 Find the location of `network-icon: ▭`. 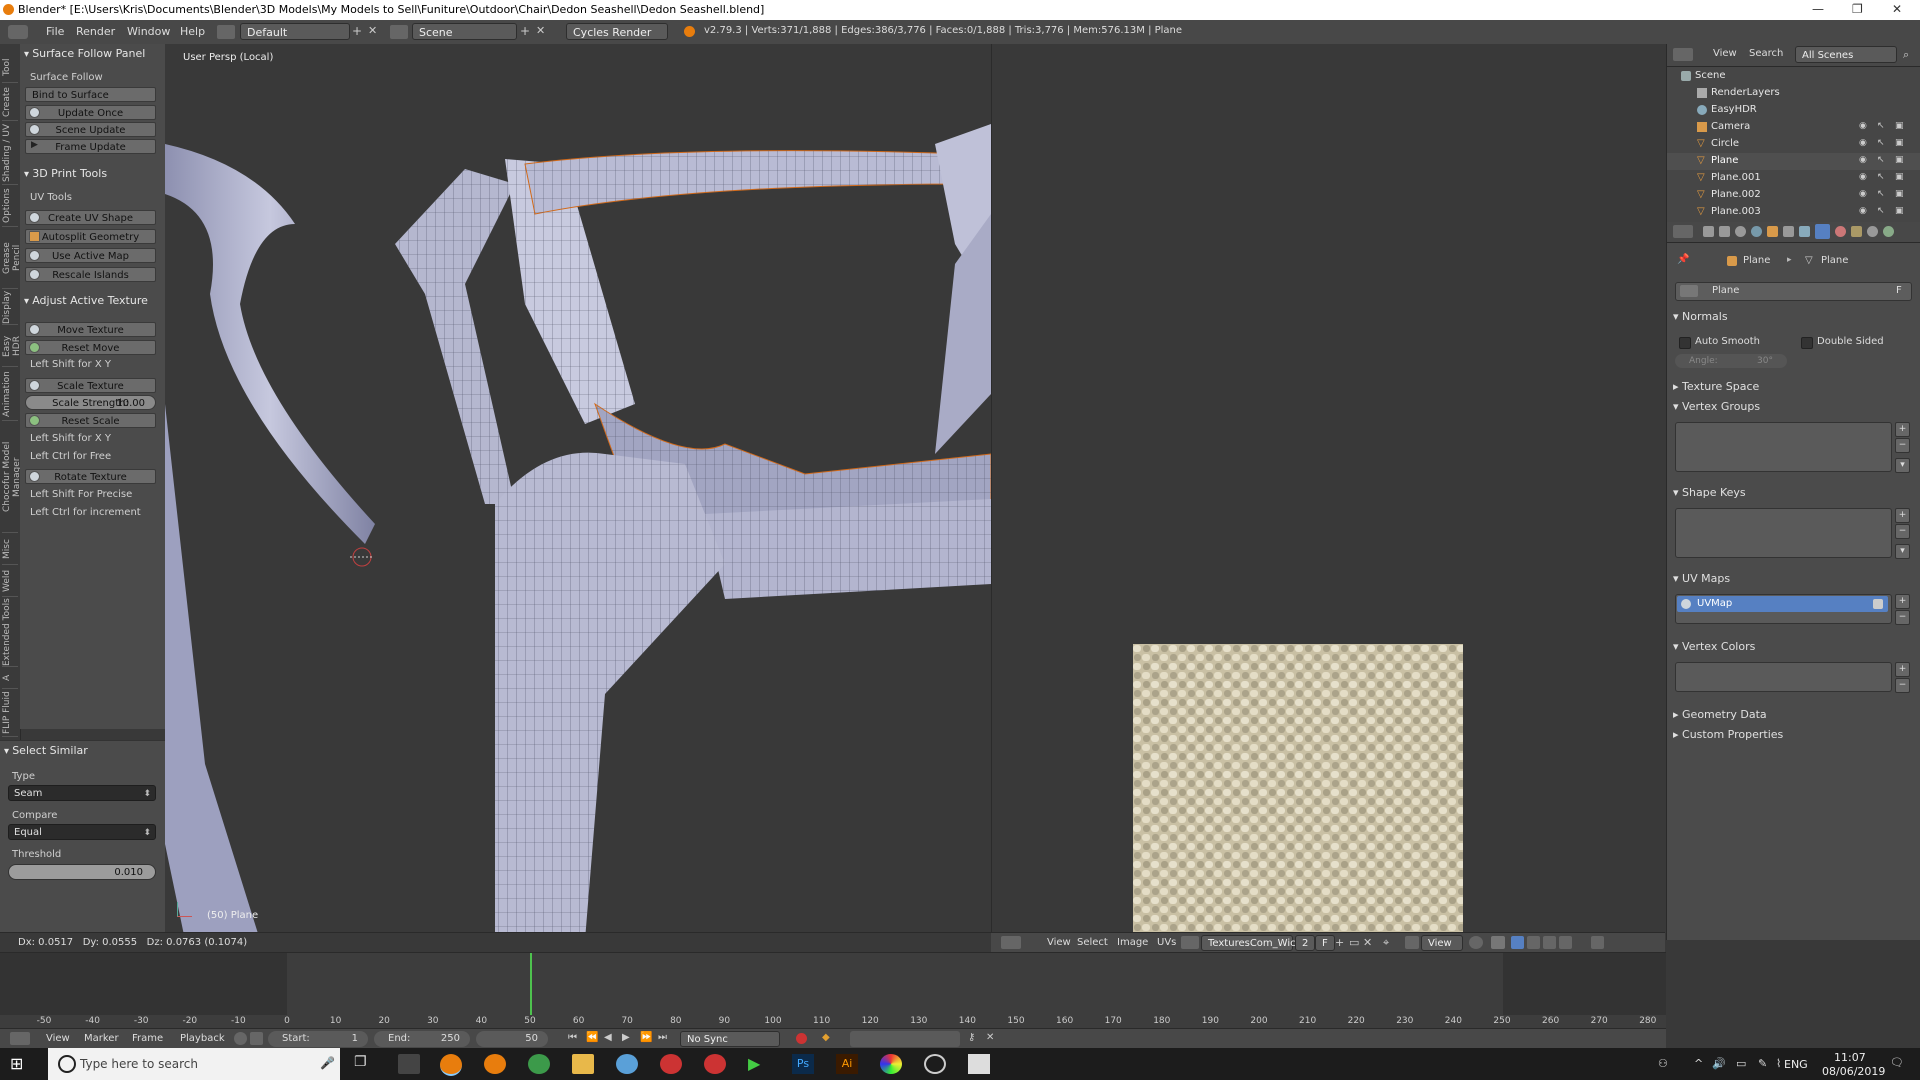

network-icon: ▭ is located at coordinates (1741, 1063).